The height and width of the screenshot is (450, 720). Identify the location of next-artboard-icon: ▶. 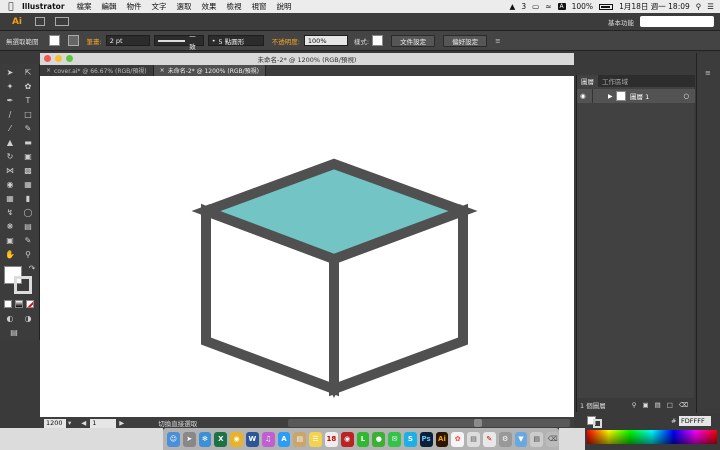
(121, 423).